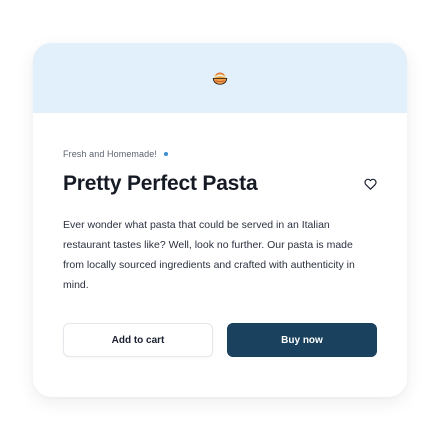 This screenshot has height=445, width=440. Describe the element at coordinates (160, 183) in the screenshot. I see `product-title: Pretty Perfect Pasta` at that location.